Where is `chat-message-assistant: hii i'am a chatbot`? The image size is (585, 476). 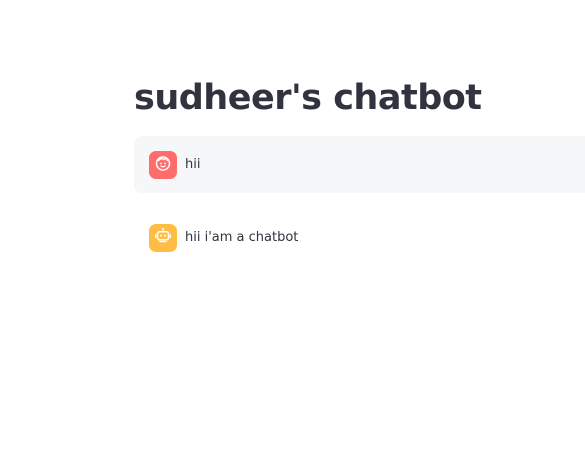
chat-message-assistant: hii i'am a chatbot is located at coordinates (359, 237).